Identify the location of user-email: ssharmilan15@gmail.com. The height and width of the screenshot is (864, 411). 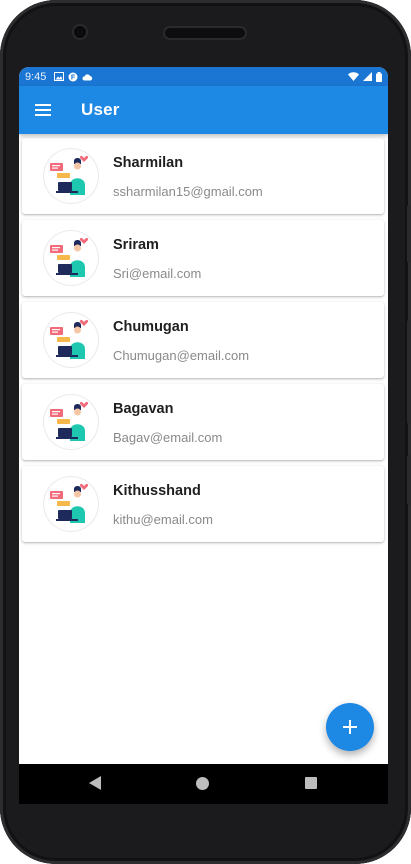
(188, 191).